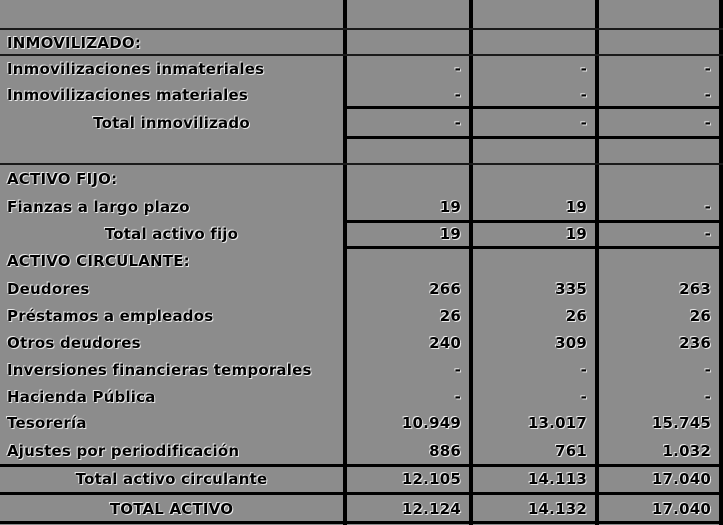  I want to click on value-col-3: 15.745, so click(659, 423).